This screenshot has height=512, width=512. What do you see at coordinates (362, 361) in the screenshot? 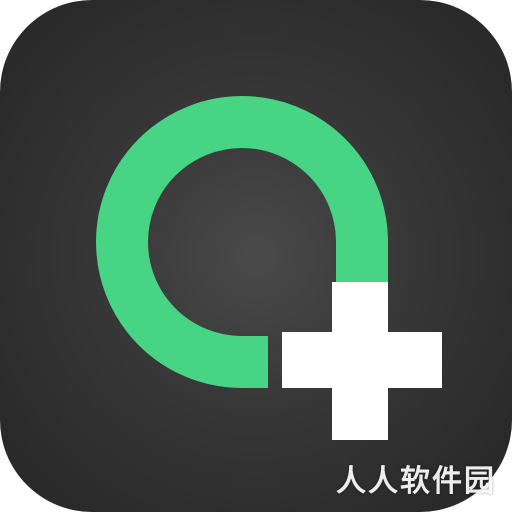
I see `plus-icon` at bounding box center [362, 361].